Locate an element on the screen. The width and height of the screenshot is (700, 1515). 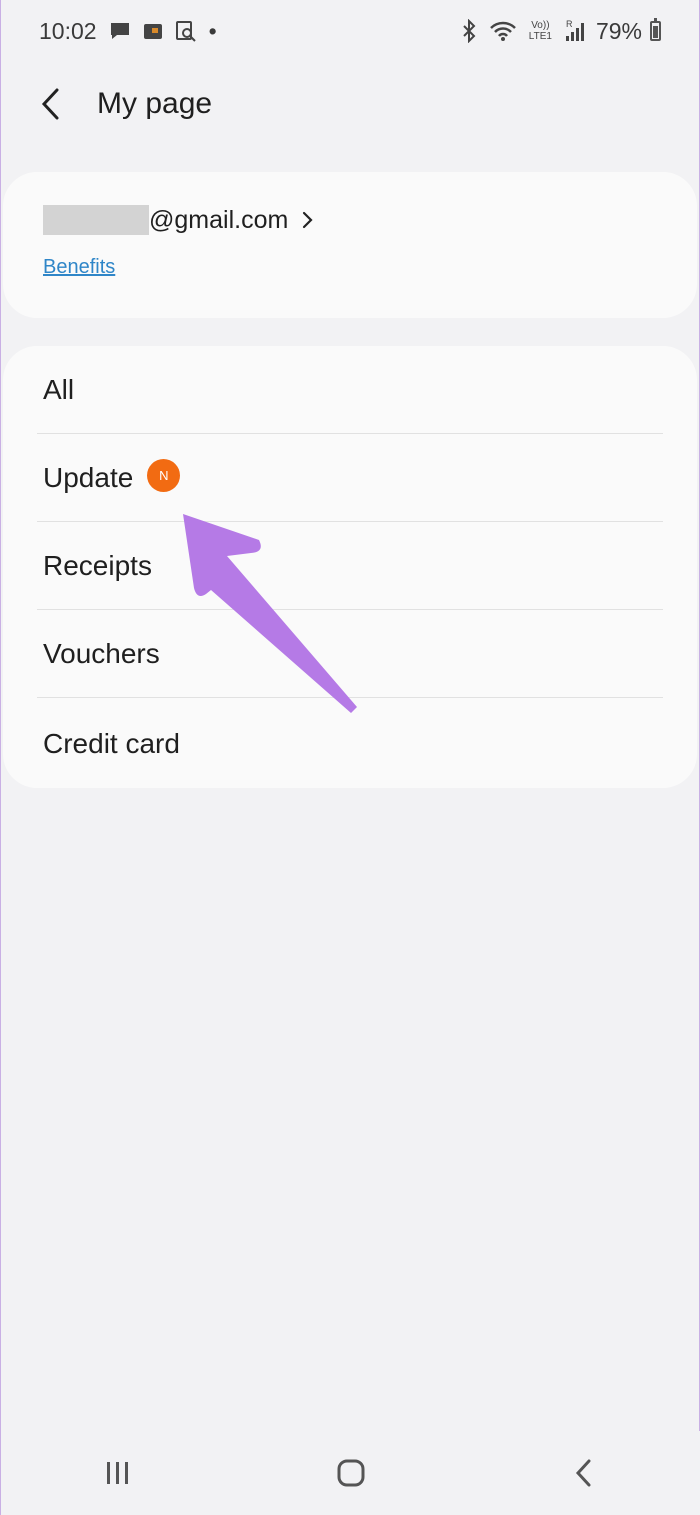
benefits-link: Benefits is located at coordinates (79, 267).